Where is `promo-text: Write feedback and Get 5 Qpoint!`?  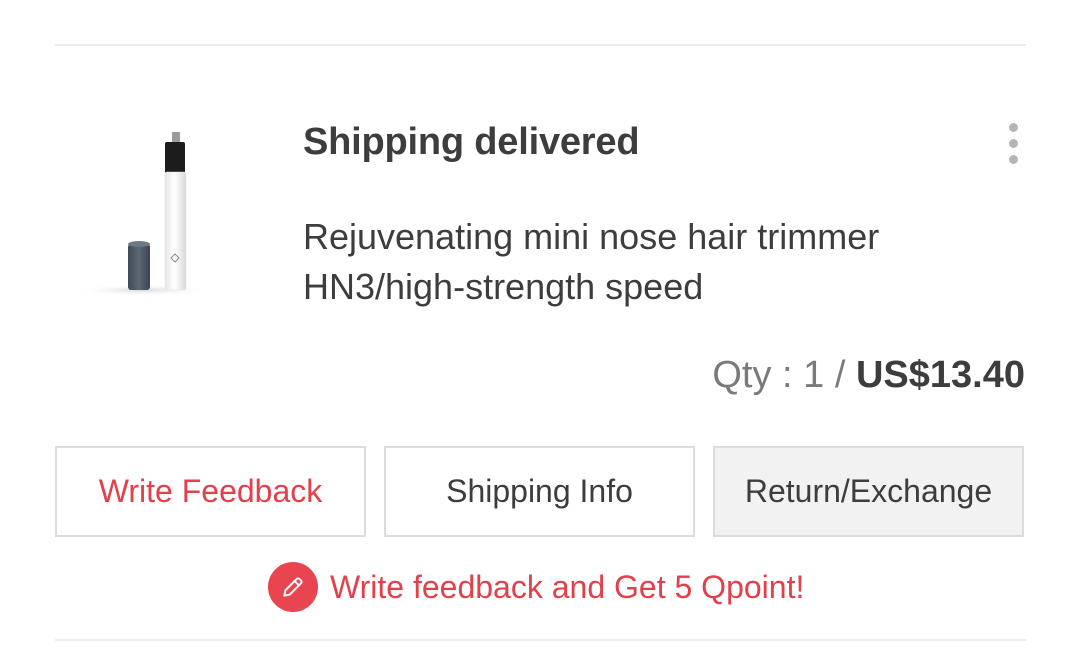 promo-text: Write feedback and Get 5 Qpoint! is located at coordinates (567, 586).